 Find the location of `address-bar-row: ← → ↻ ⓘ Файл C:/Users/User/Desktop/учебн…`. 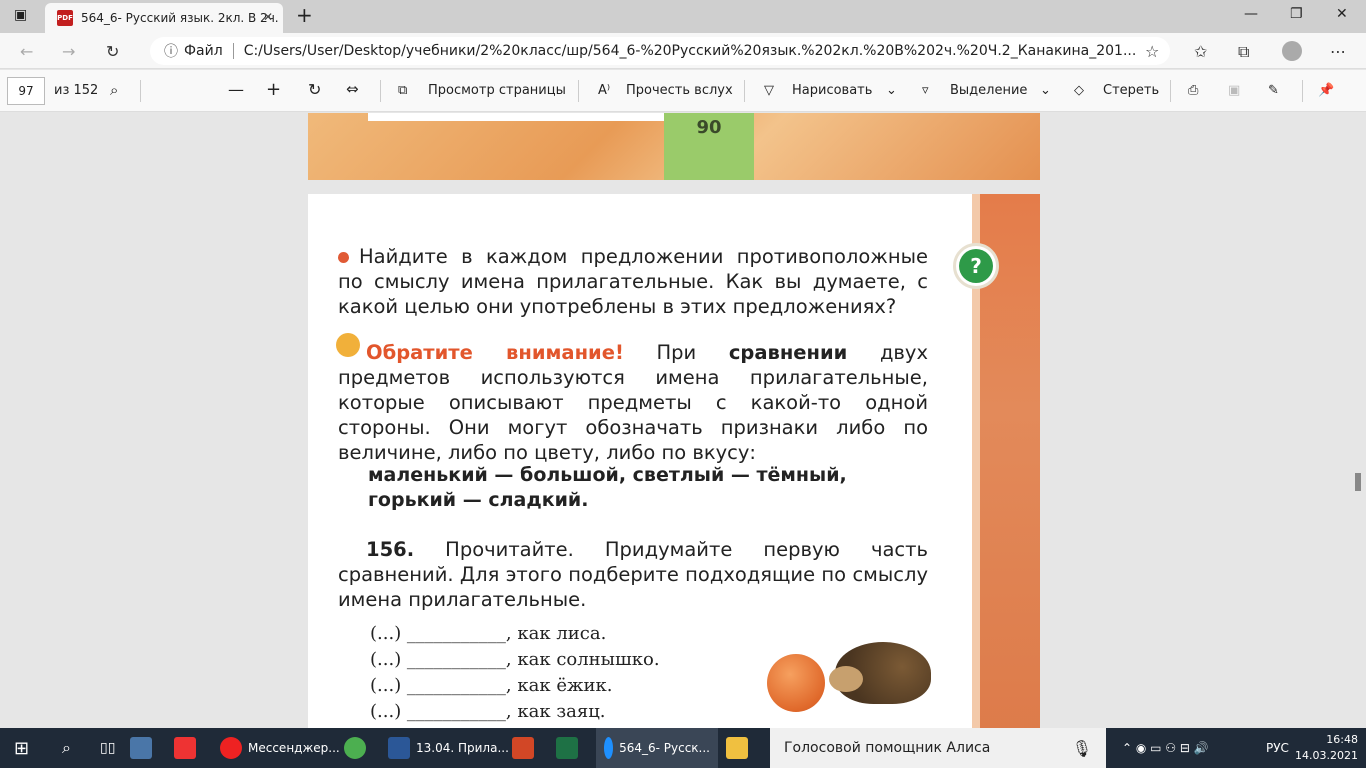

address-bar-row: ← → ↻ ⓘ Файл C:/Users/User/Desktop/учебн… is located at coordinates (683, 51).